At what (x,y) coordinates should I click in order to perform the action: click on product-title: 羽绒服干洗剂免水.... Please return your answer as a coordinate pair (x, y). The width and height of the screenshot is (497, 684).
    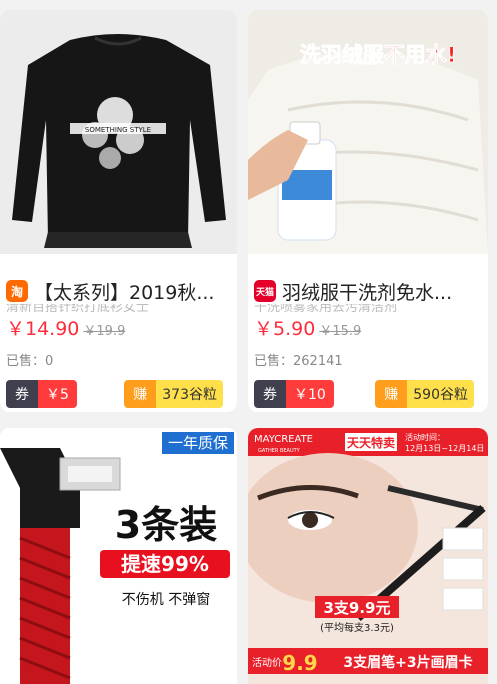
    Looking at the image, I should click on (367, 291).